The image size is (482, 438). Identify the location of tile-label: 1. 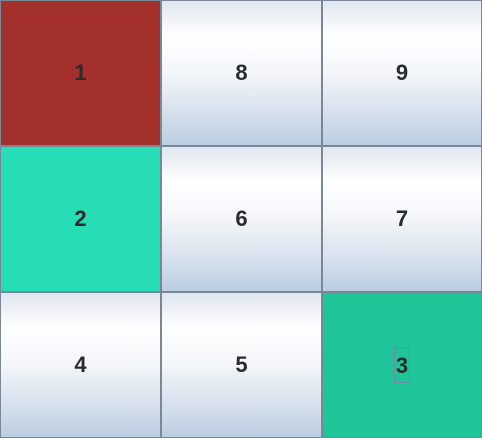
(80, 72).